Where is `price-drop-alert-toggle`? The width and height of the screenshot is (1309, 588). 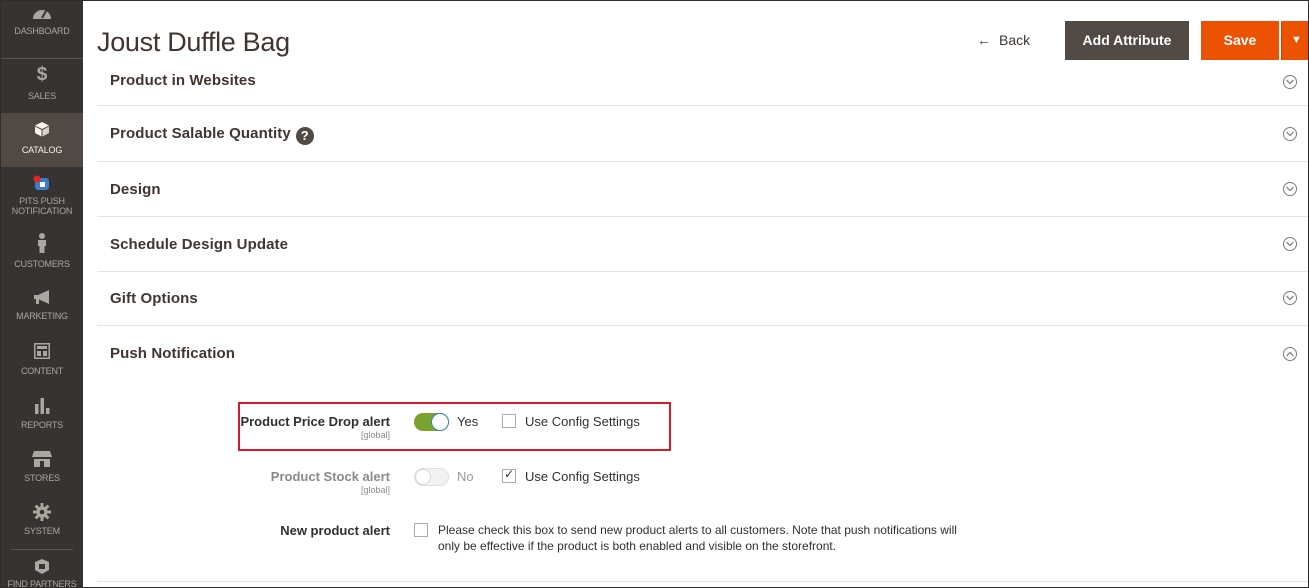 price-drop-alert-toggle is located at coordinates (431, 422).